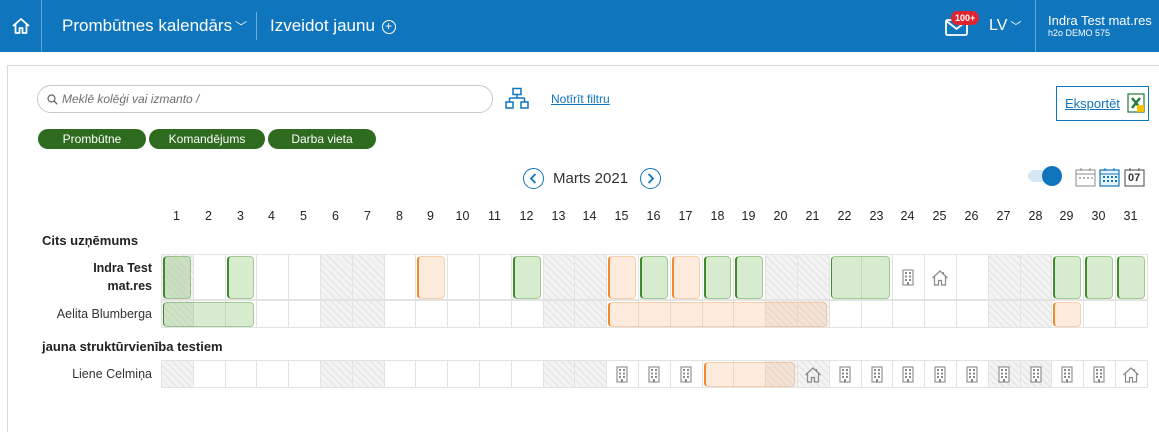 Image resolution: width=1159 pixels, height=432 pixels. I want to click on display-toggle, so click(1045, 176).